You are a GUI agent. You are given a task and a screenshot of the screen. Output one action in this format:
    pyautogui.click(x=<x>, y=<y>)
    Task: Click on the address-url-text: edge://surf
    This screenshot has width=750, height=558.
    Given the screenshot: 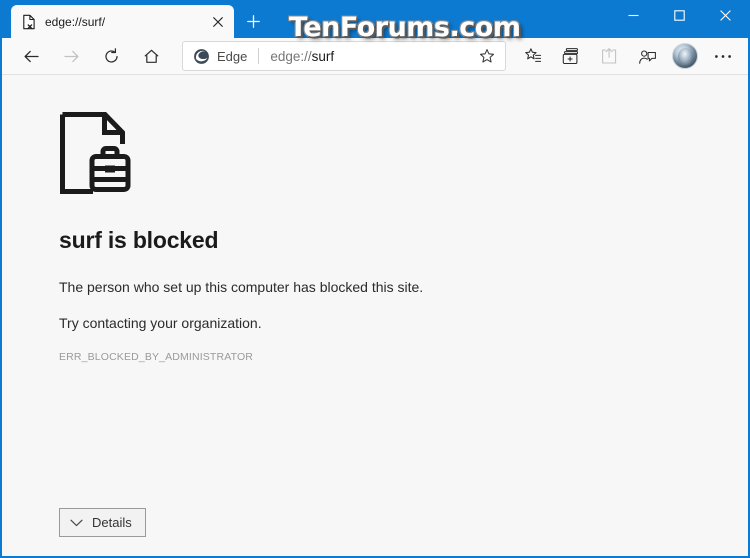 What is the action you would take?
    pyautogui.click(x=371, y=56)
    